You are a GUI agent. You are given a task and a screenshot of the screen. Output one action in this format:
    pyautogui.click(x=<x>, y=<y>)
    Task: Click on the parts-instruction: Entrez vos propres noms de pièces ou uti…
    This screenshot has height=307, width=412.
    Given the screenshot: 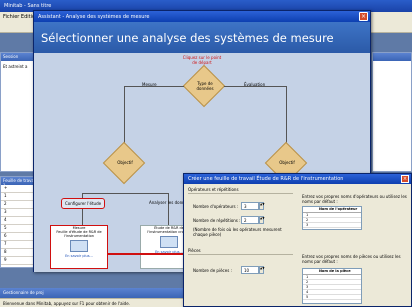 What is the action you would take?
    pyautogui.click(x=351, y=259)
    